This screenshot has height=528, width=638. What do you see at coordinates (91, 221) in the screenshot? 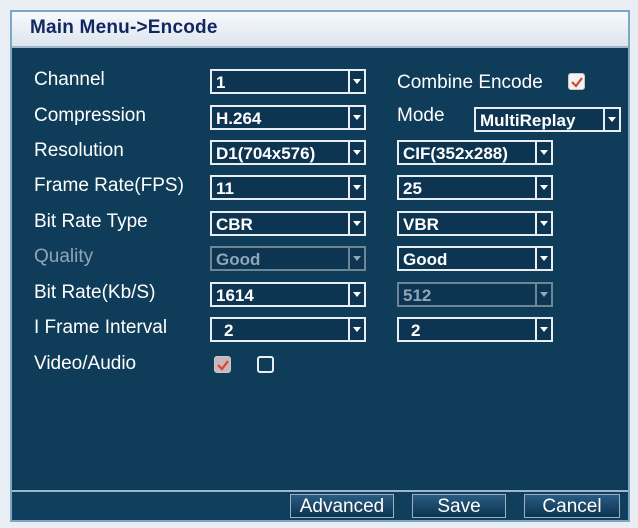
I see `bit-rate-type-label: Bit Rate Type` at bounding box center [91, 221].